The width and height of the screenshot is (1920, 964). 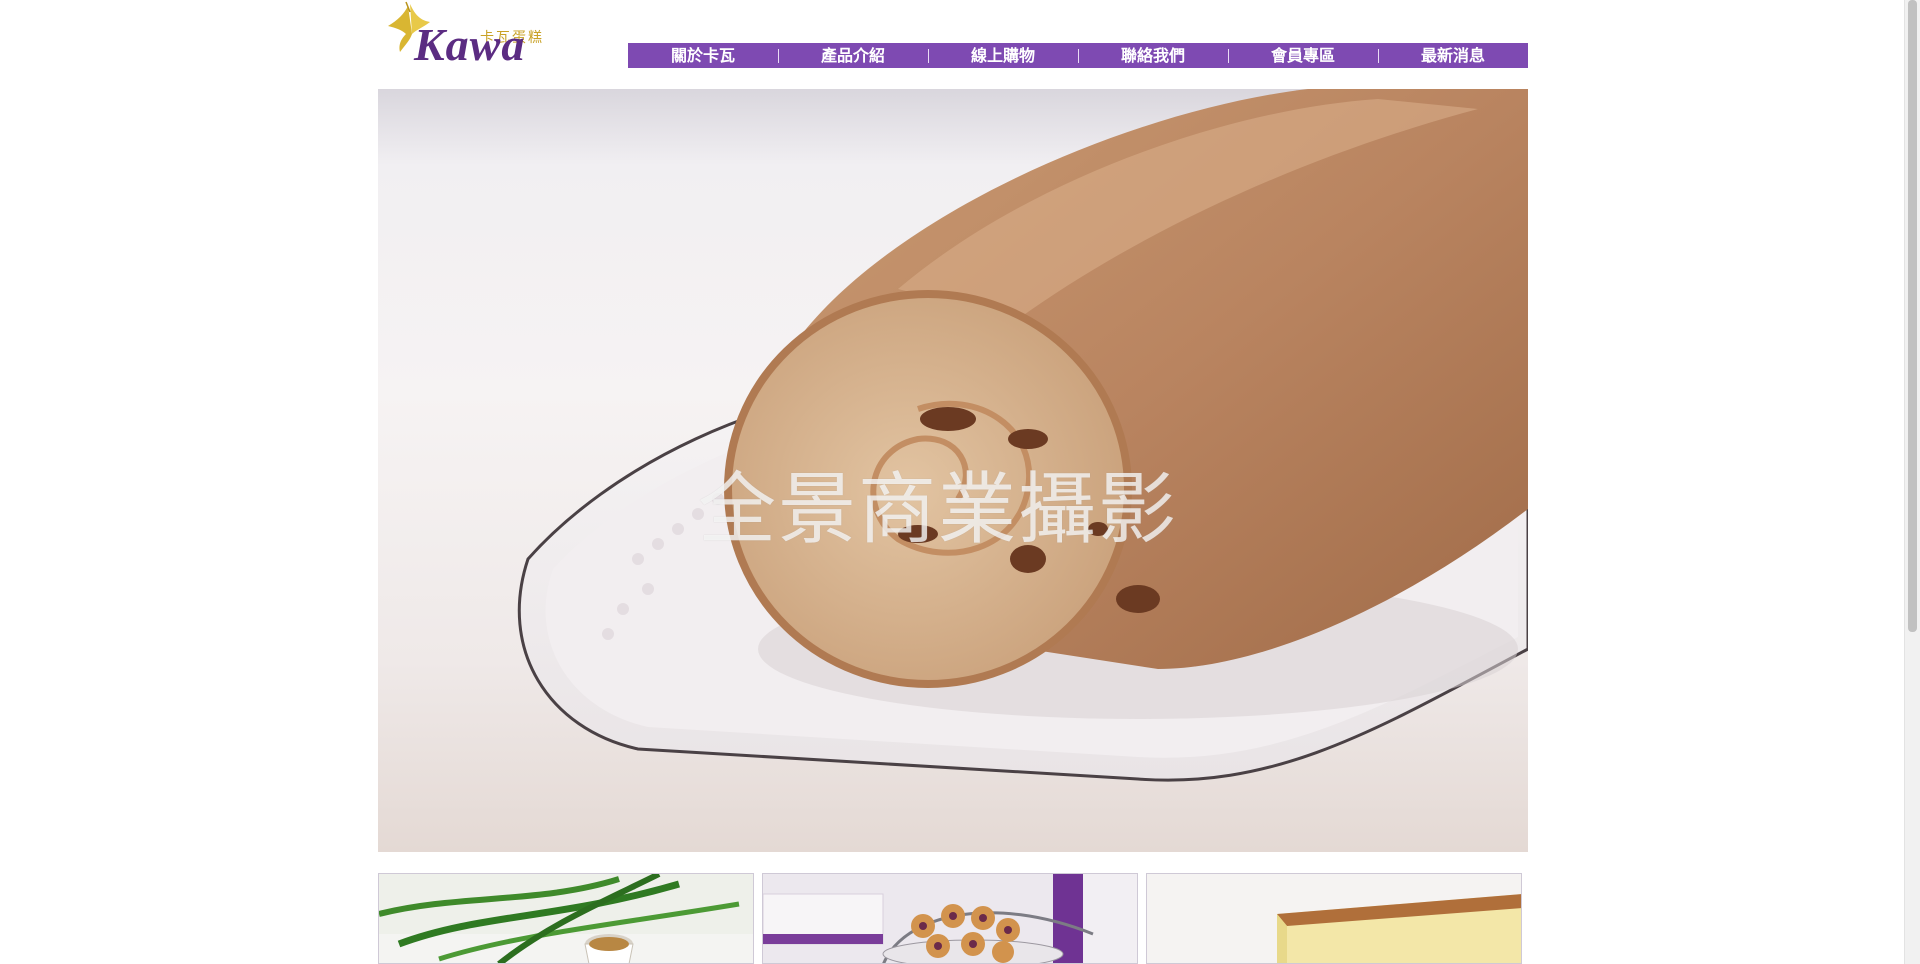 What do you see at coordinates (1912, 316) in the screenshot?
I see `scrollbar-thumb` at bounding box center [1912, 316].